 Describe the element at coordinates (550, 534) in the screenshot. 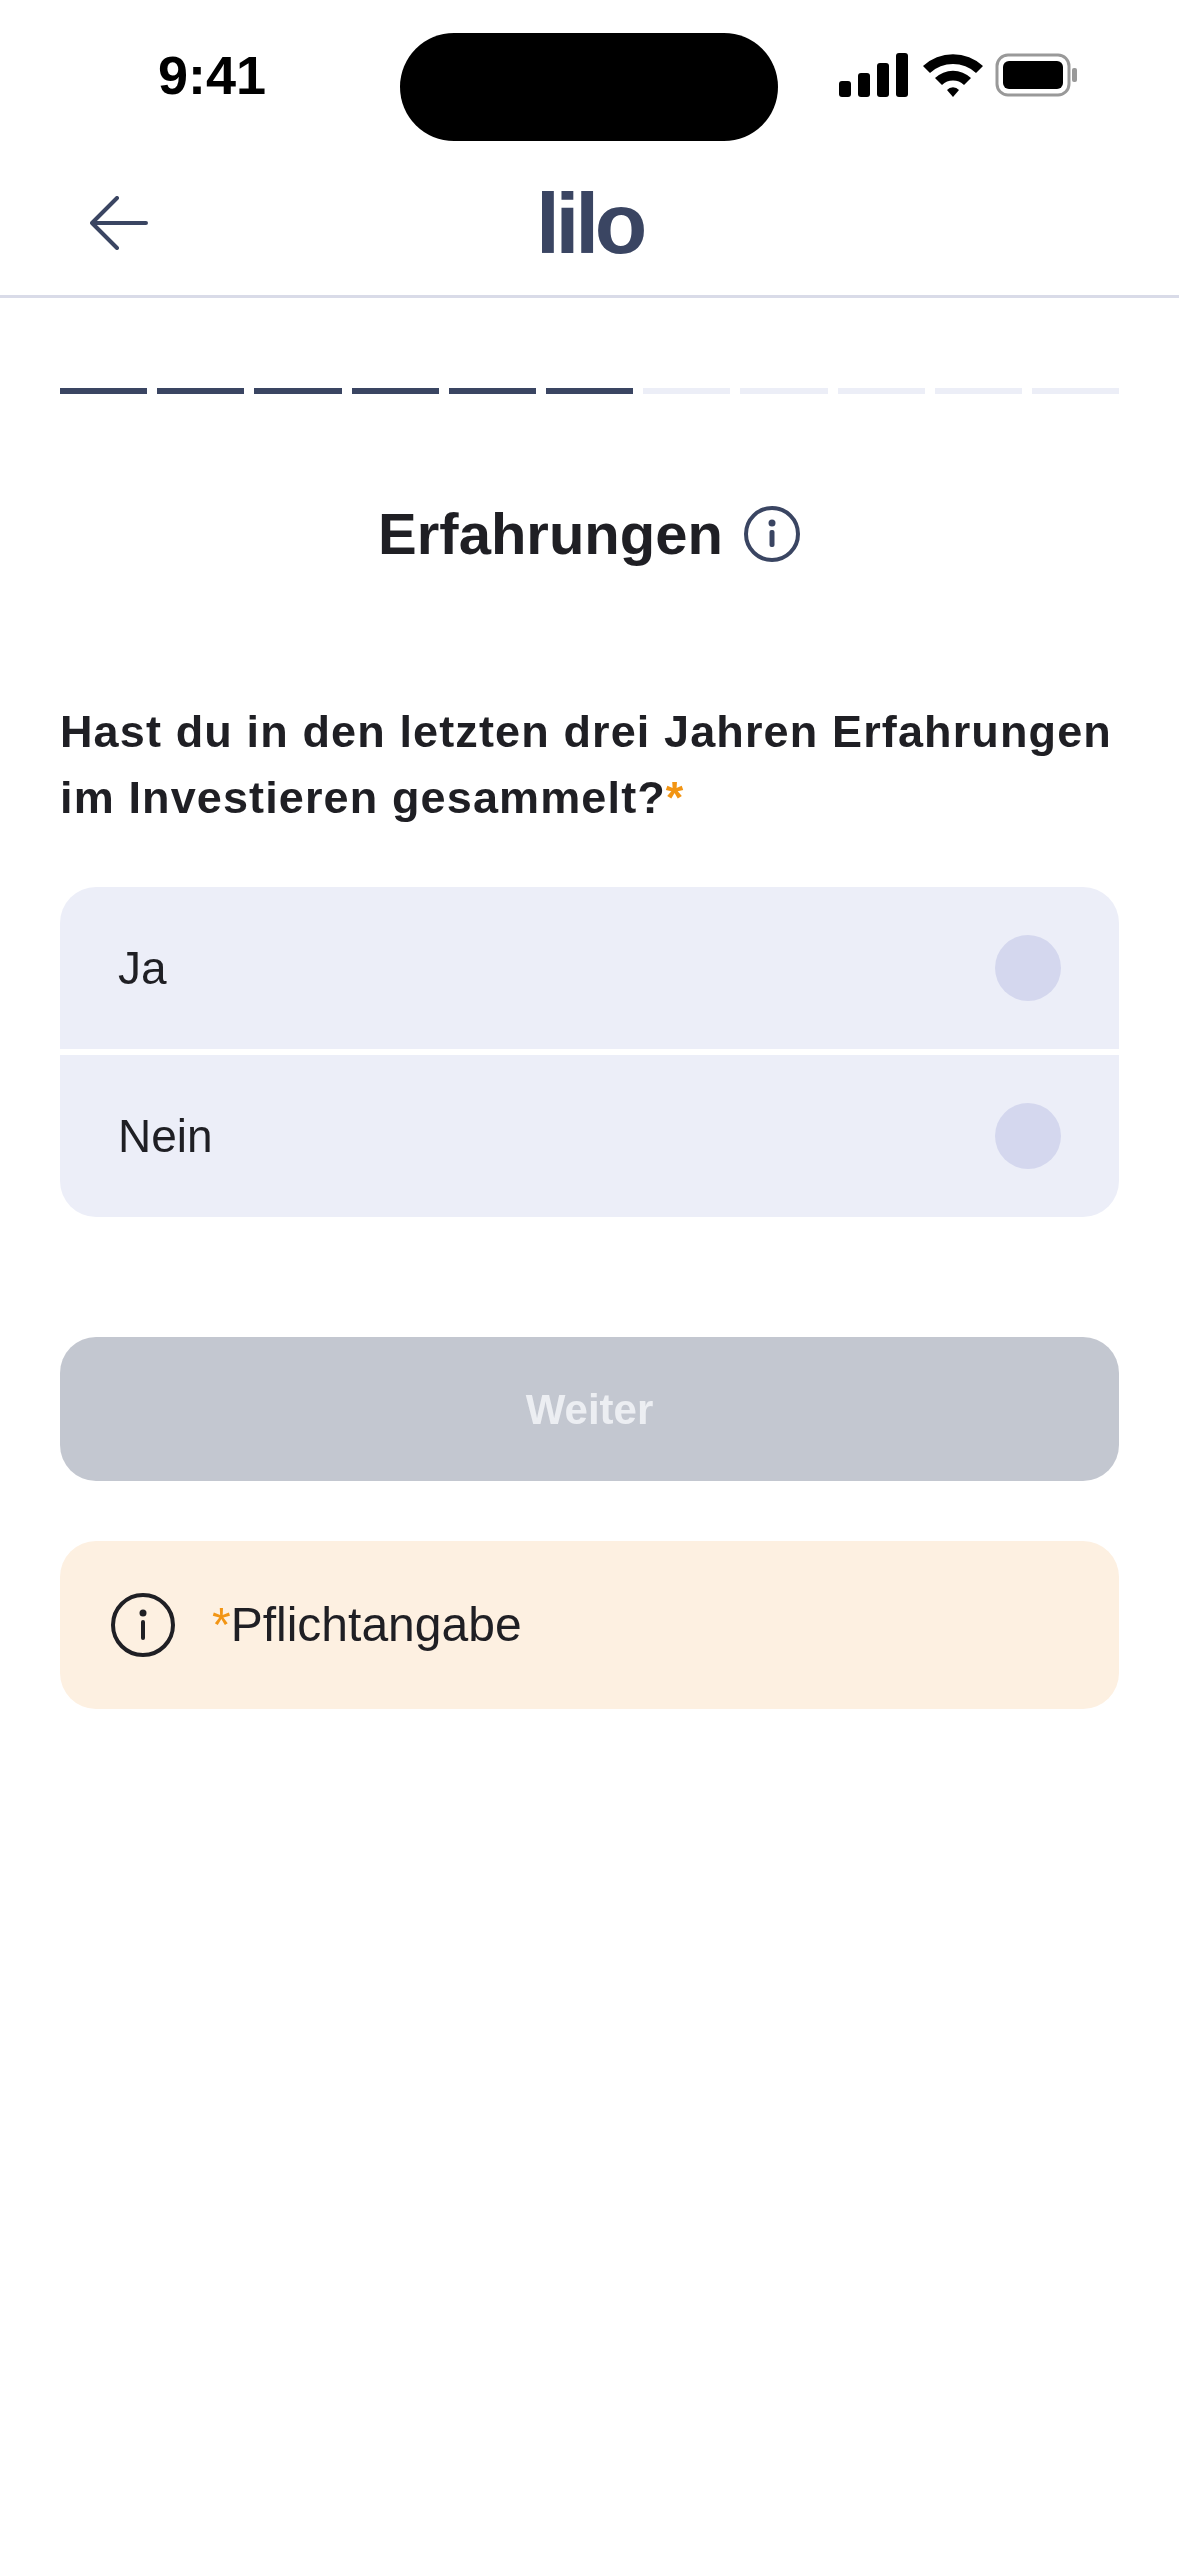

I see `page-title: Erfahrungen` at that location.